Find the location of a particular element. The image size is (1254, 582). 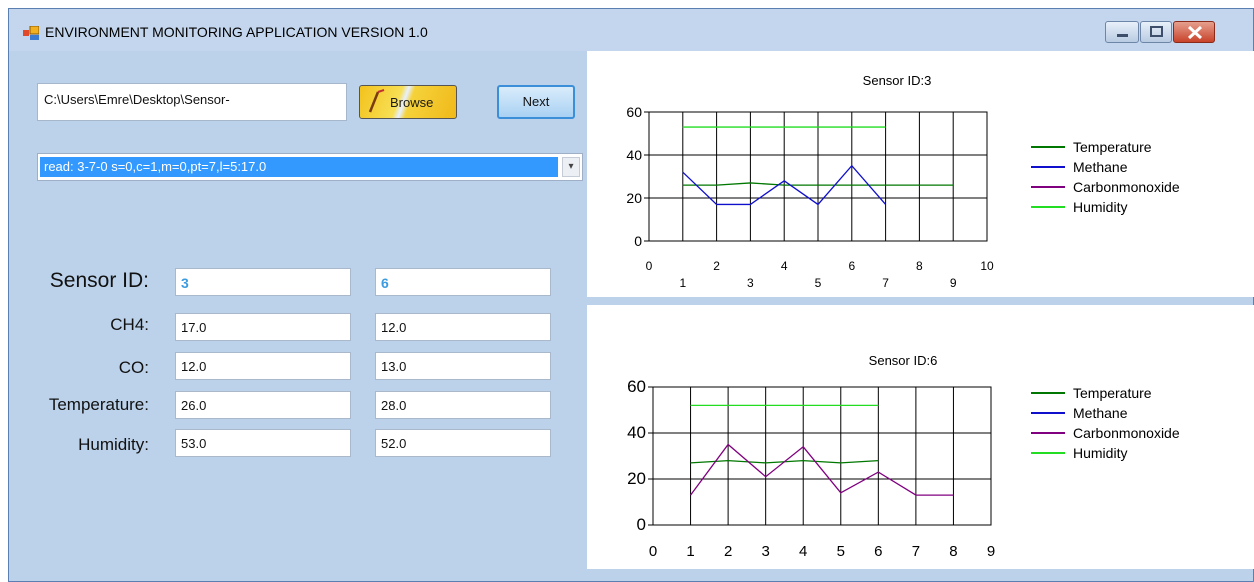

browse-button-label: Browse is located at coordinates (412, 102).